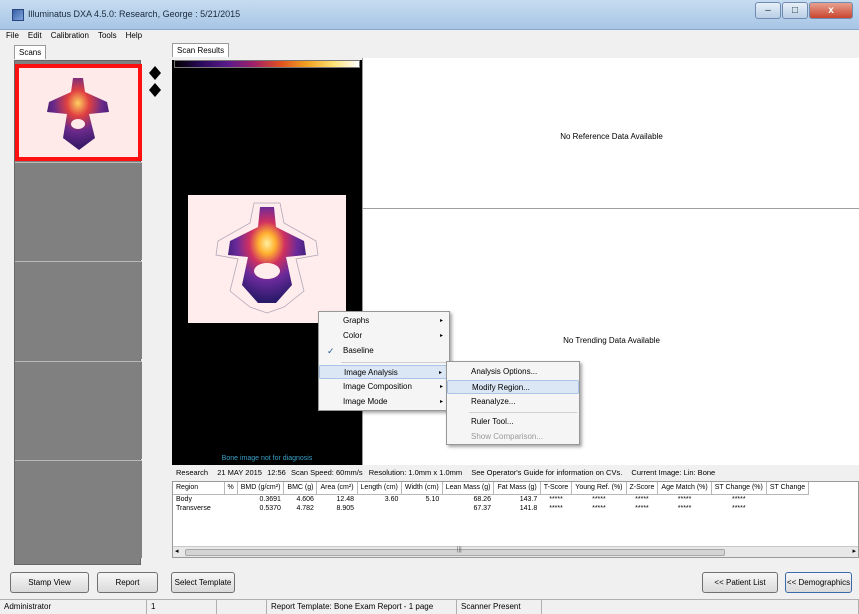 Image resolution: width=859 pixels, height=614 pixels. Describe the element at coordinates (377, 386) in the screenshot. I see `menu-item-label: Image Composition` at that location.